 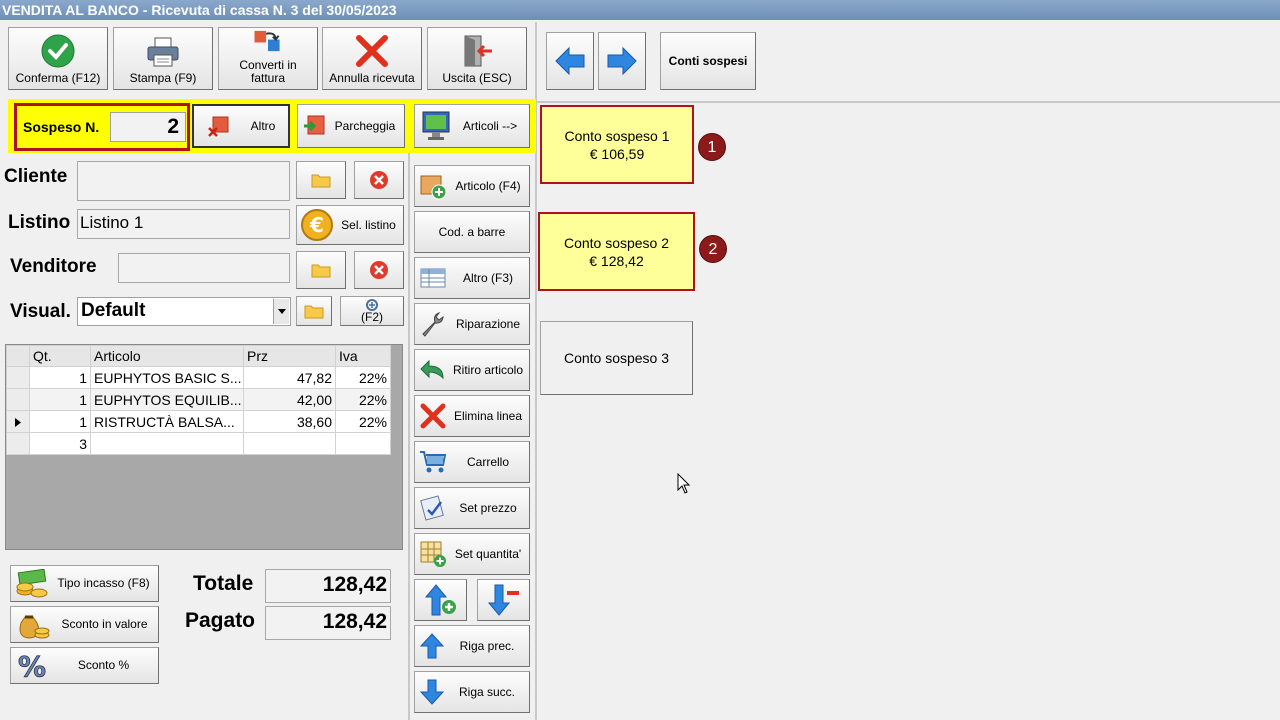 I want to click on cliente-clear-button, so click(x=379, y=180).